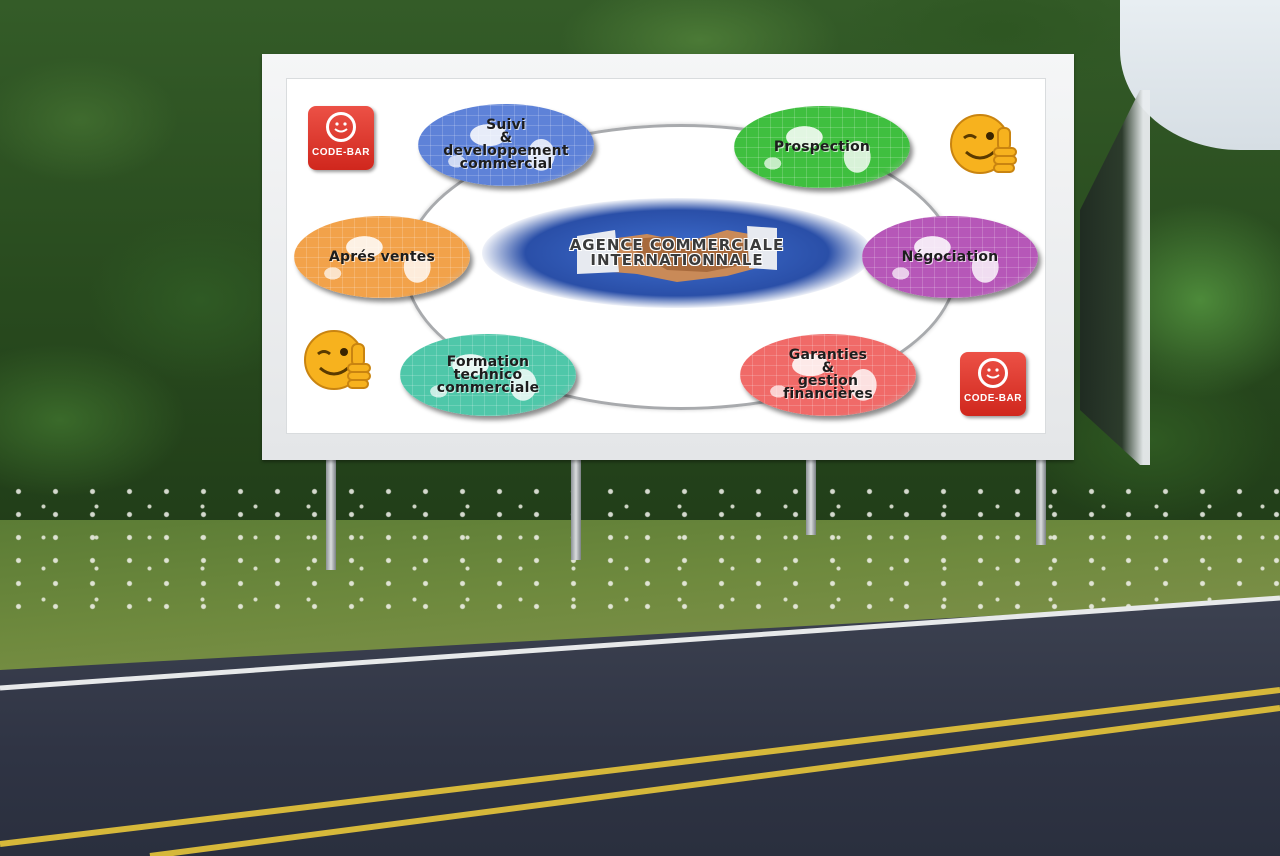 The height and width of the screenshot is (856, 1280). I want to click on agency-title: AGENCE COMMERCIALE INTERNATIONNALE, so click(677, 252).